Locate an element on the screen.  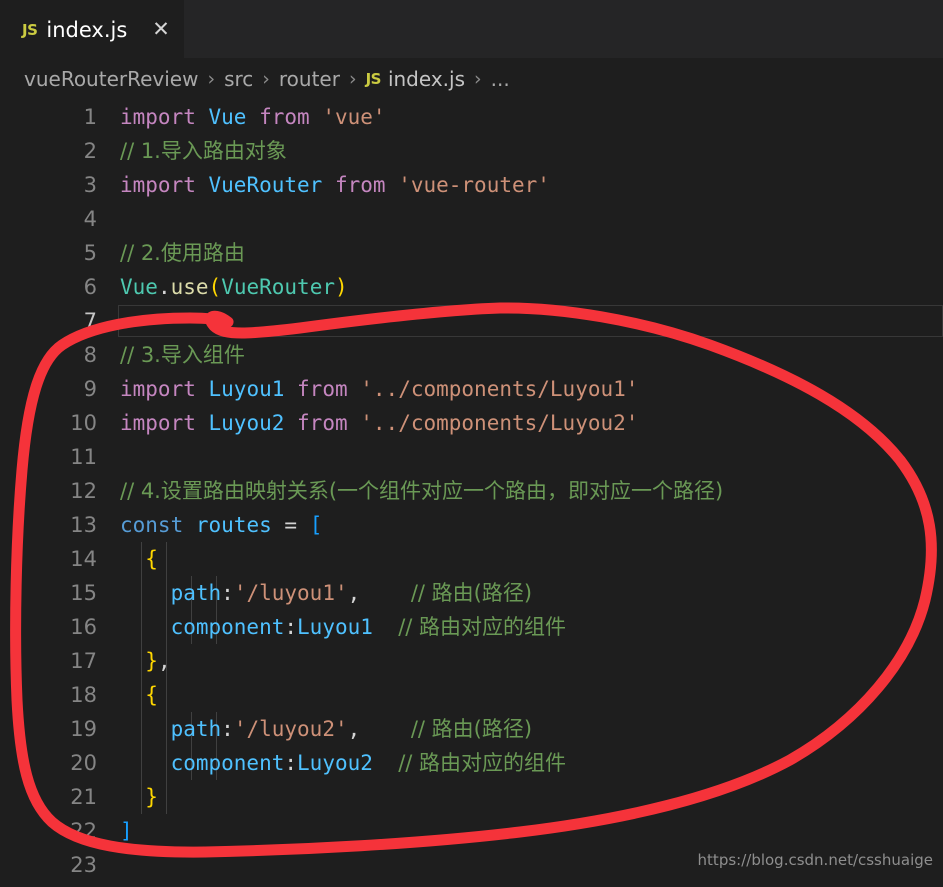
code-line: 14 { is located at coordinates (471, 559).